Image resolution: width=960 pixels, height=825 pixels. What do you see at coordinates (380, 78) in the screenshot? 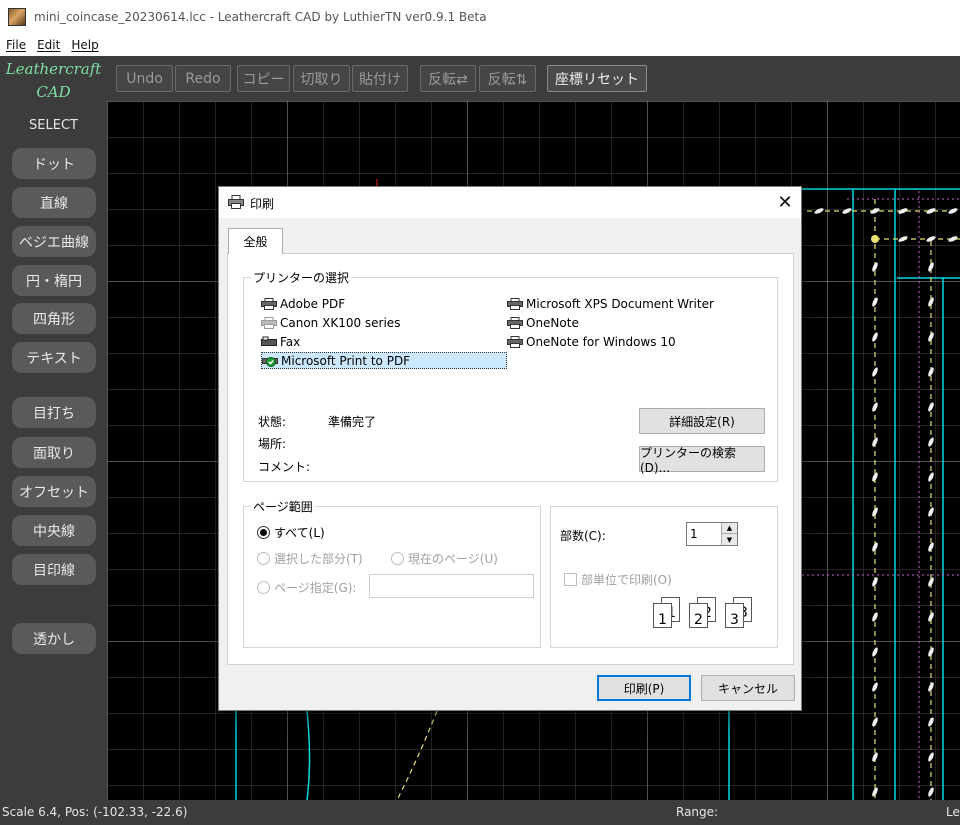
I see `paste-button: 貼付け` at bounding box center [380, 78].